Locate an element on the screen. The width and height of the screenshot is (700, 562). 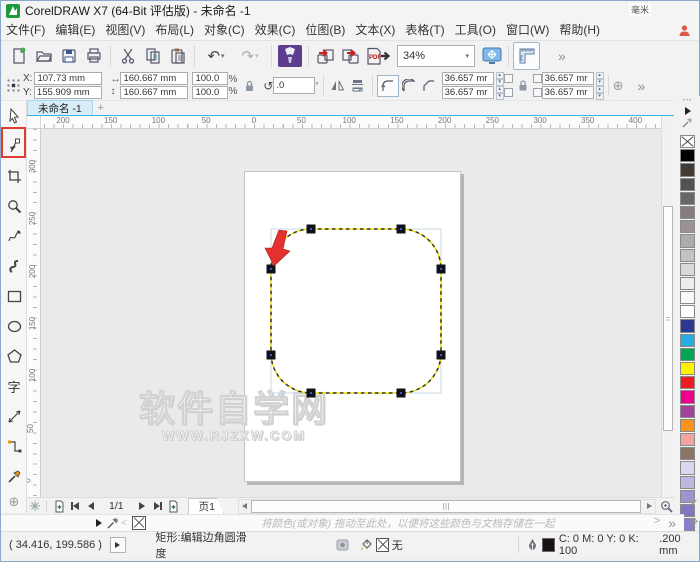
object-details-icon is located at coordinates (342, 545).